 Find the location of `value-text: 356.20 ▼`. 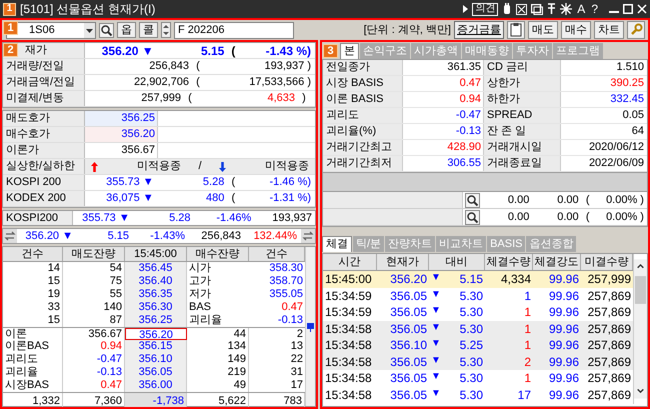

value-text: 356.20 ▼ is located at coordinates (48, 236).